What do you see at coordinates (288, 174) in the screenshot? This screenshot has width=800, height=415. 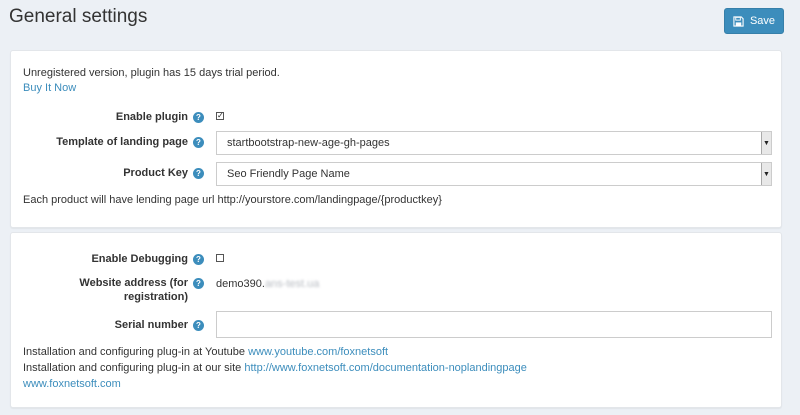 I see `product-key-select-value: Seo Friendly Page Name` at bounding box center [288, 174].